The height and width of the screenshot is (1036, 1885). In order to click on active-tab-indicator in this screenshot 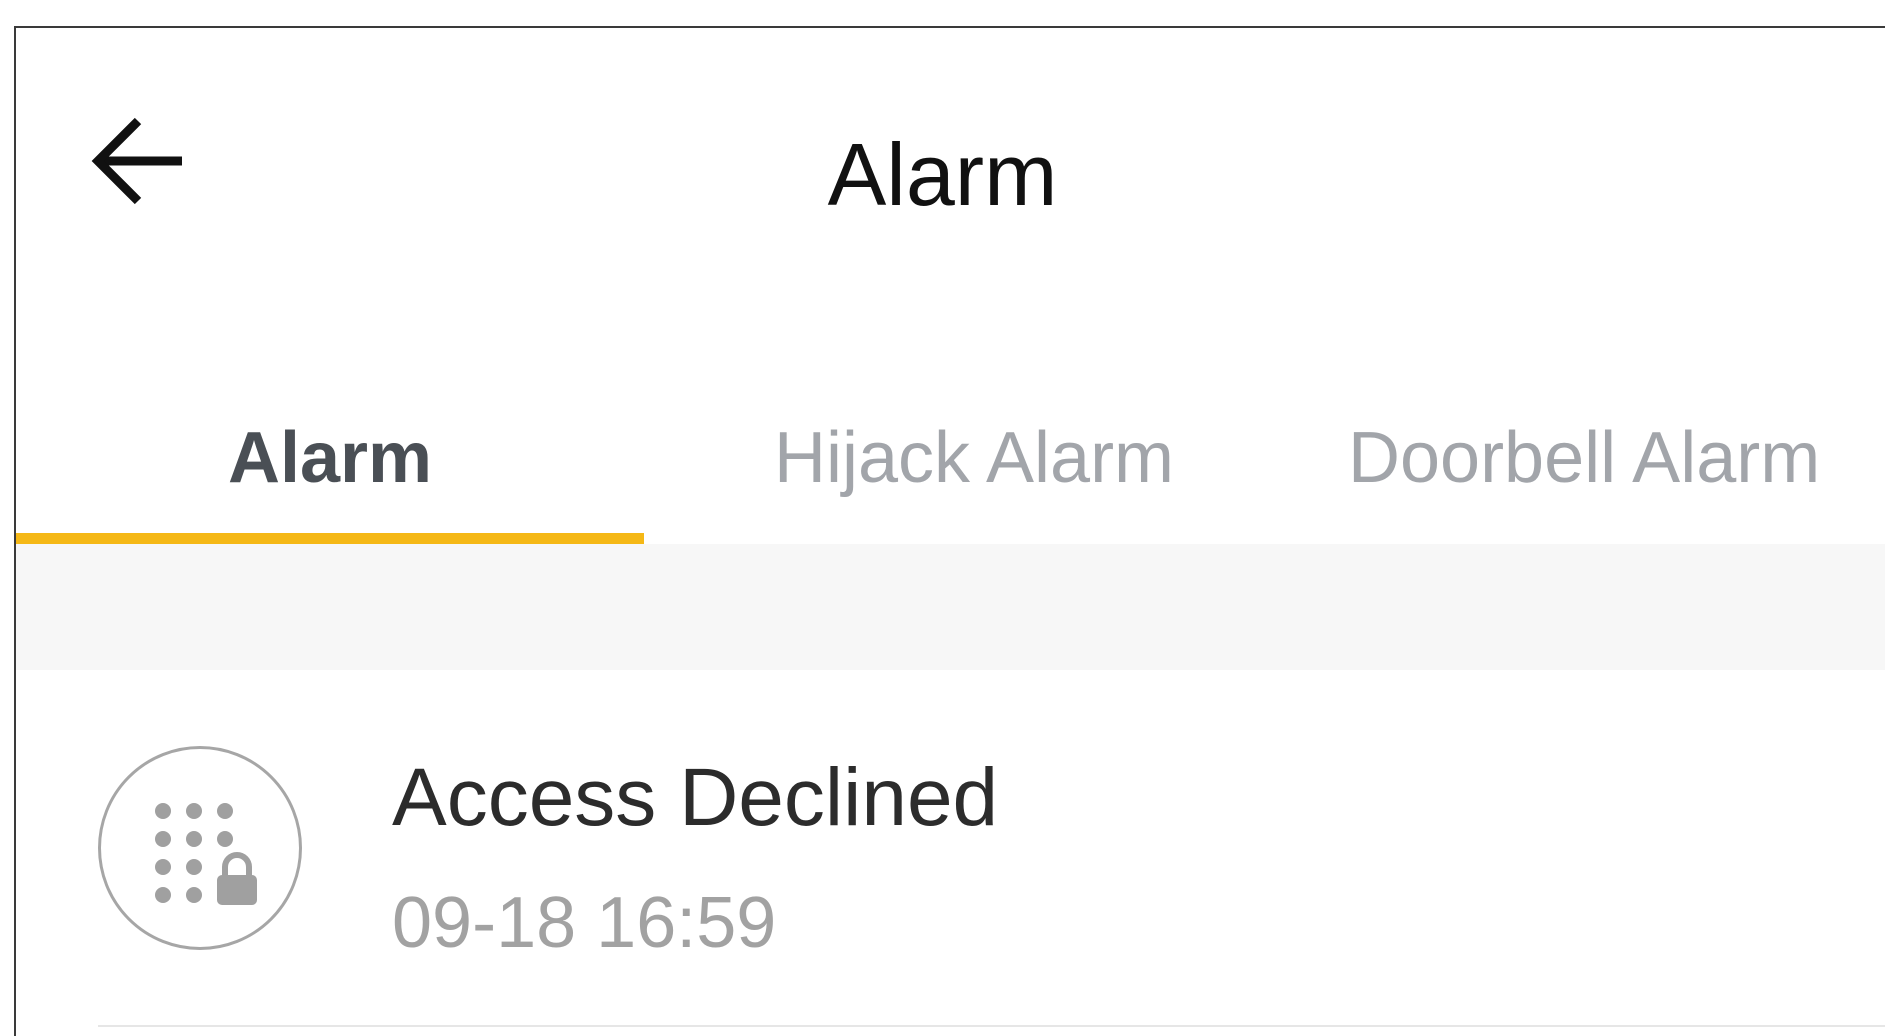, I will do `click(330, 538)`.